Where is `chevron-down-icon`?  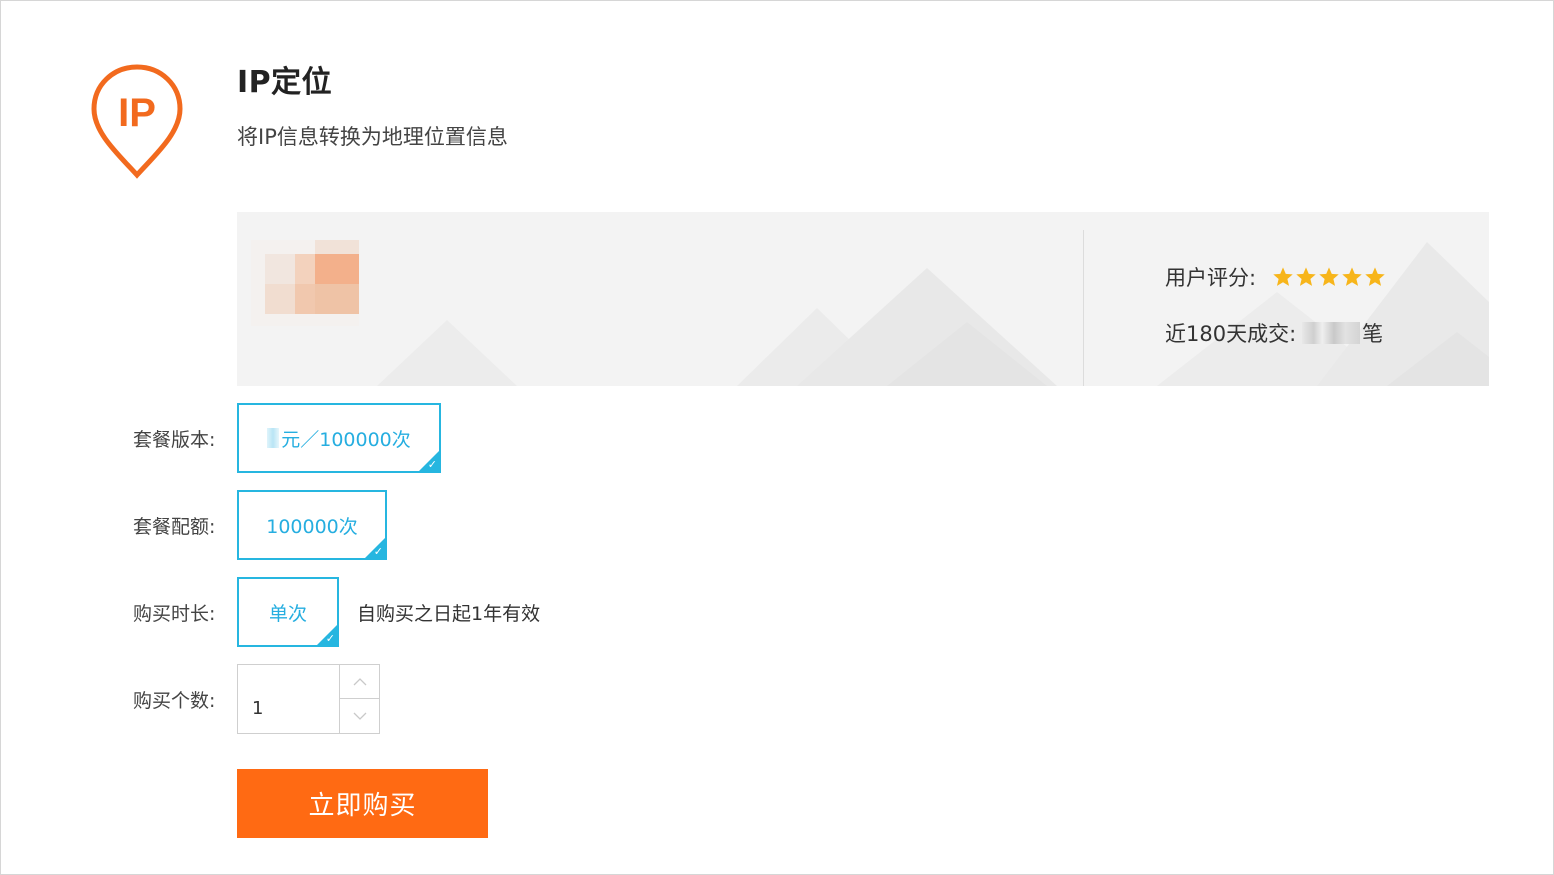
chevron-down-icon is located at coordinates (360, 716).